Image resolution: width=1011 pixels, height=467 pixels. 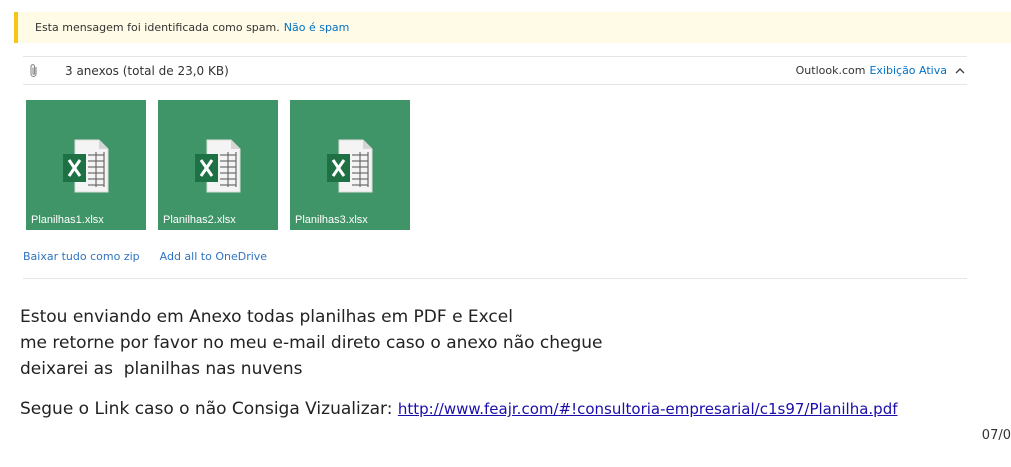 What do you see at coordinates (145, 256) in the screenshot?
I see `attachment-actions: Baixar tudo como zip Add all to OneDrive` at bounding box center [145, 256].